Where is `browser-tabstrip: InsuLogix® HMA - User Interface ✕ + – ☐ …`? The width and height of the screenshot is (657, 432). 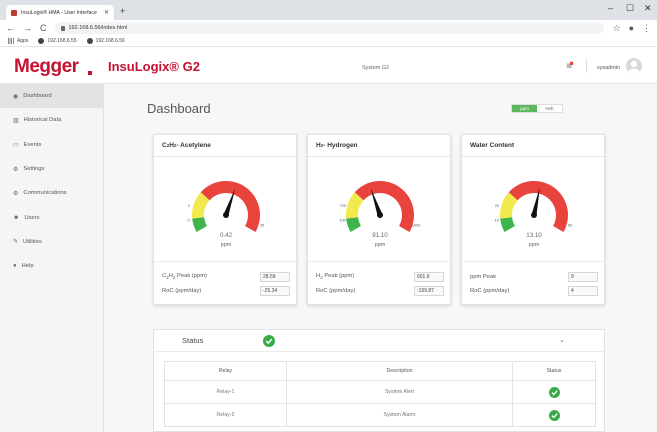 browser-tabstrip: InsuLogix® HMA - User Interface ✕ + – ☐ … is located at coordinates (328, 10).